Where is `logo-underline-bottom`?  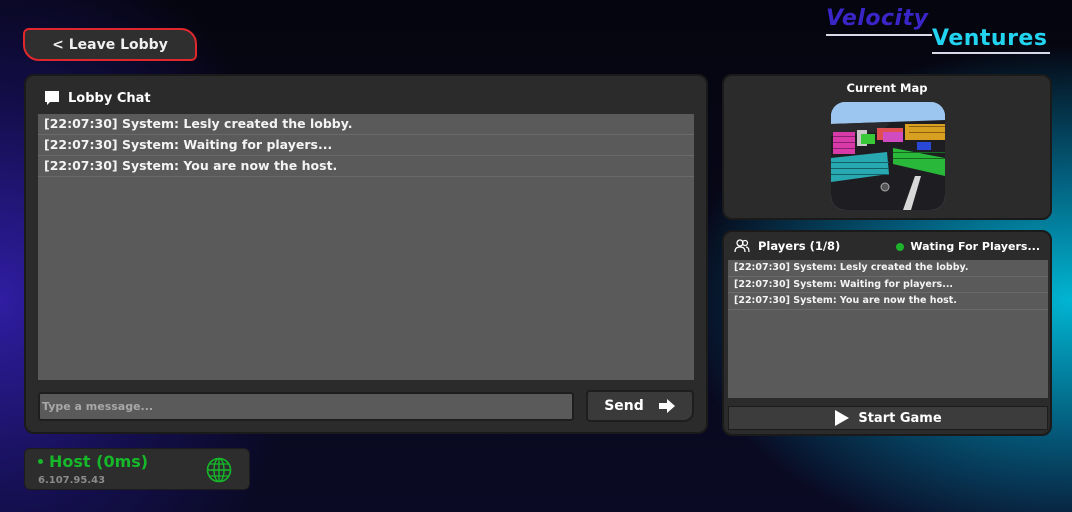
logo-underline-bottom is located at coordinates (991, 53).